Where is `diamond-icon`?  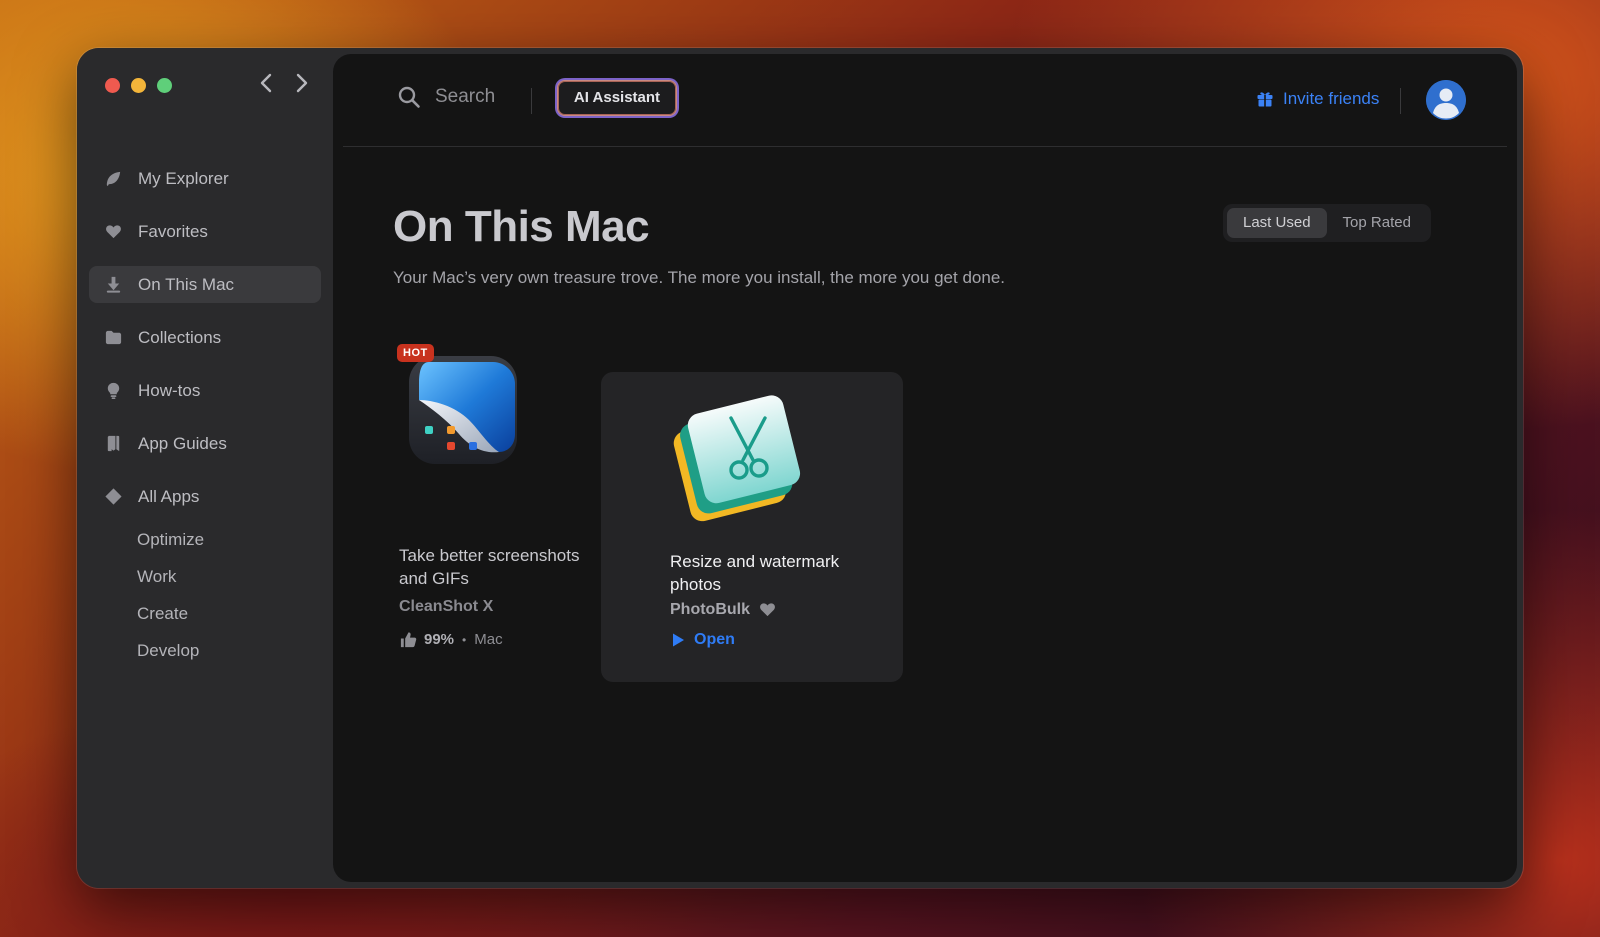
diamond-icon is located at coordinates (113, 497).